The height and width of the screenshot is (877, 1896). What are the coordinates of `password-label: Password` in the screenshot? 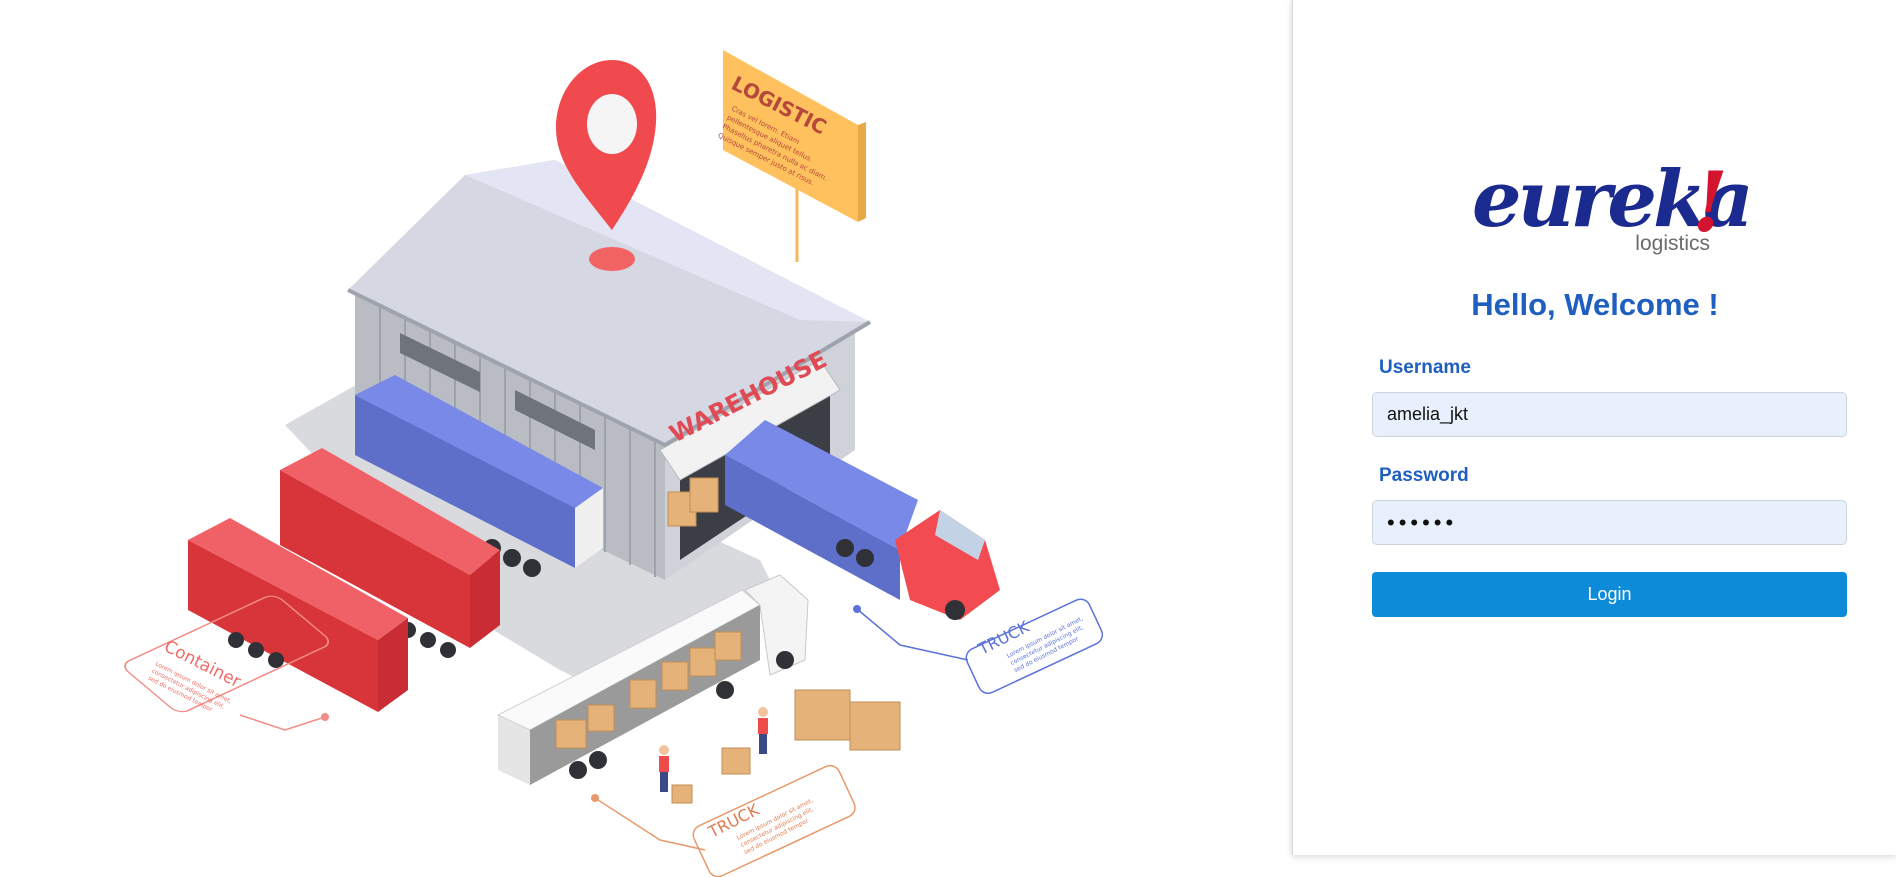 It's located at (1424, 475).